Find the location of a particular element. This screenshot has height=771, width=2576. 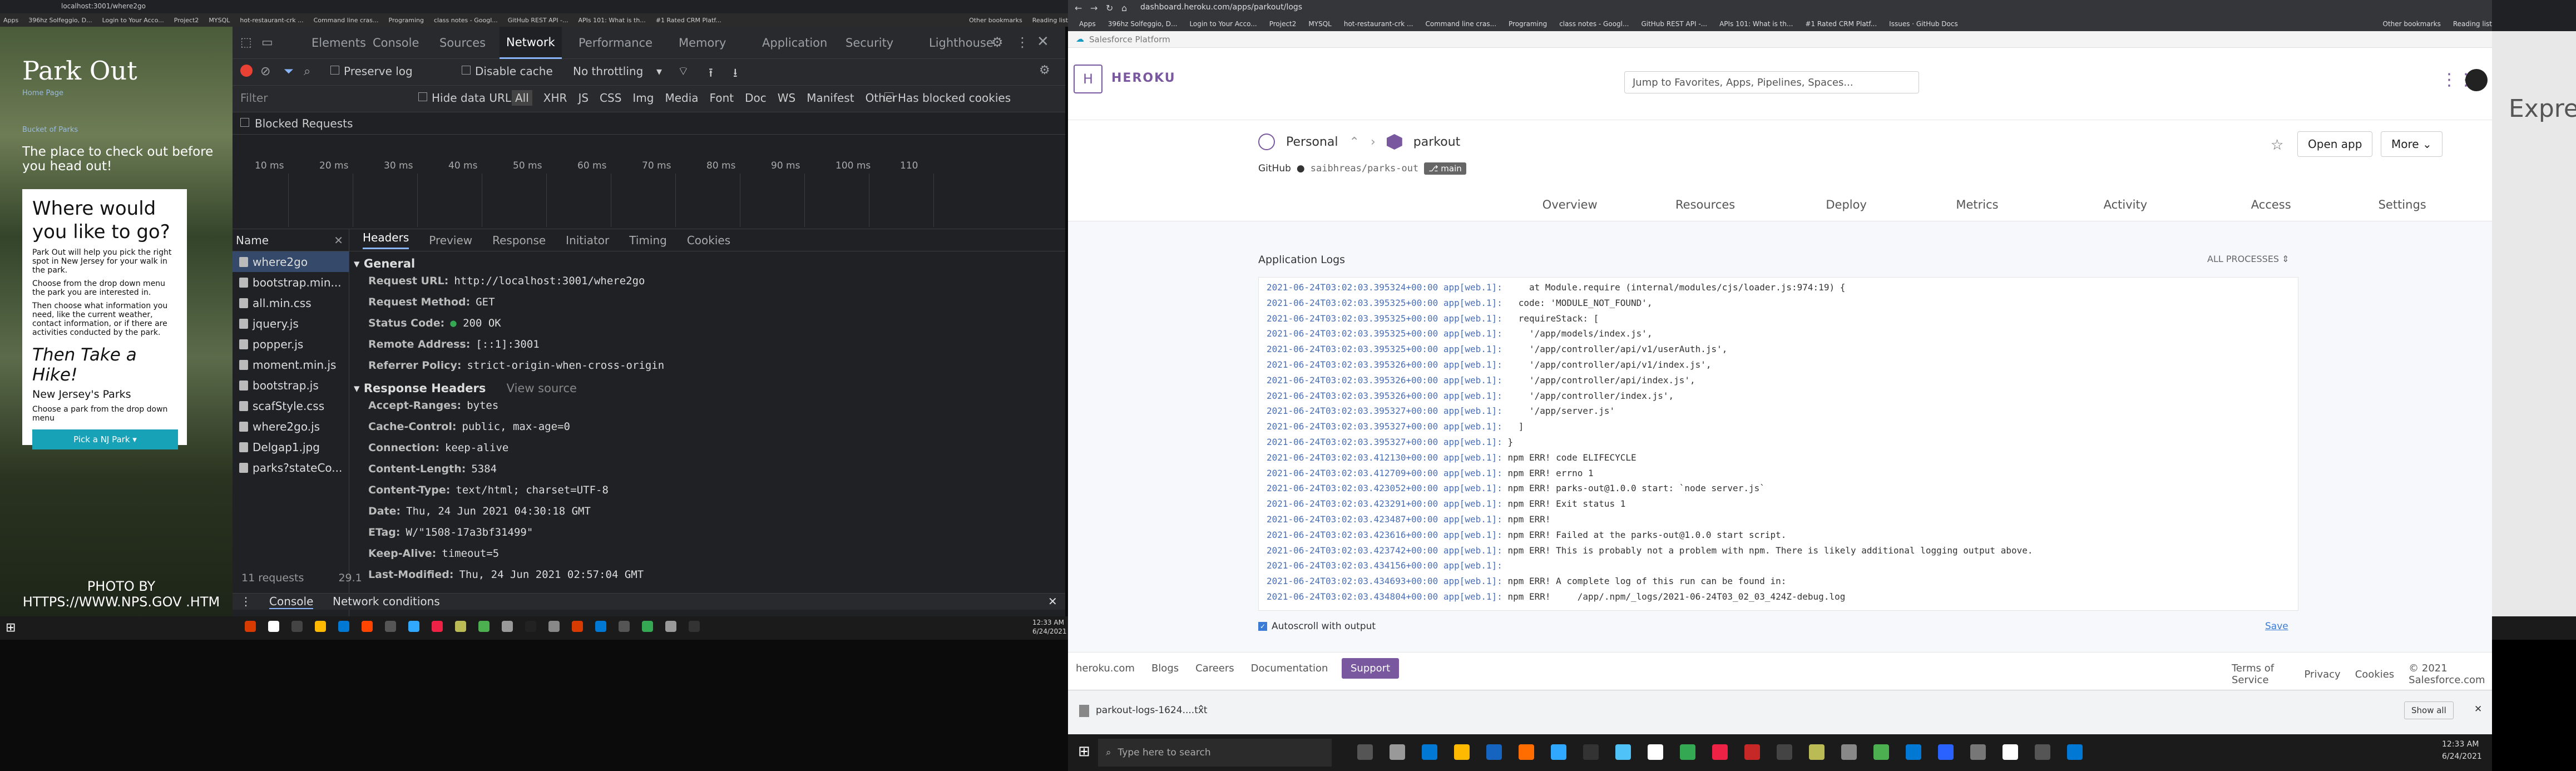

record-icon is located at coordinates (246, 71).